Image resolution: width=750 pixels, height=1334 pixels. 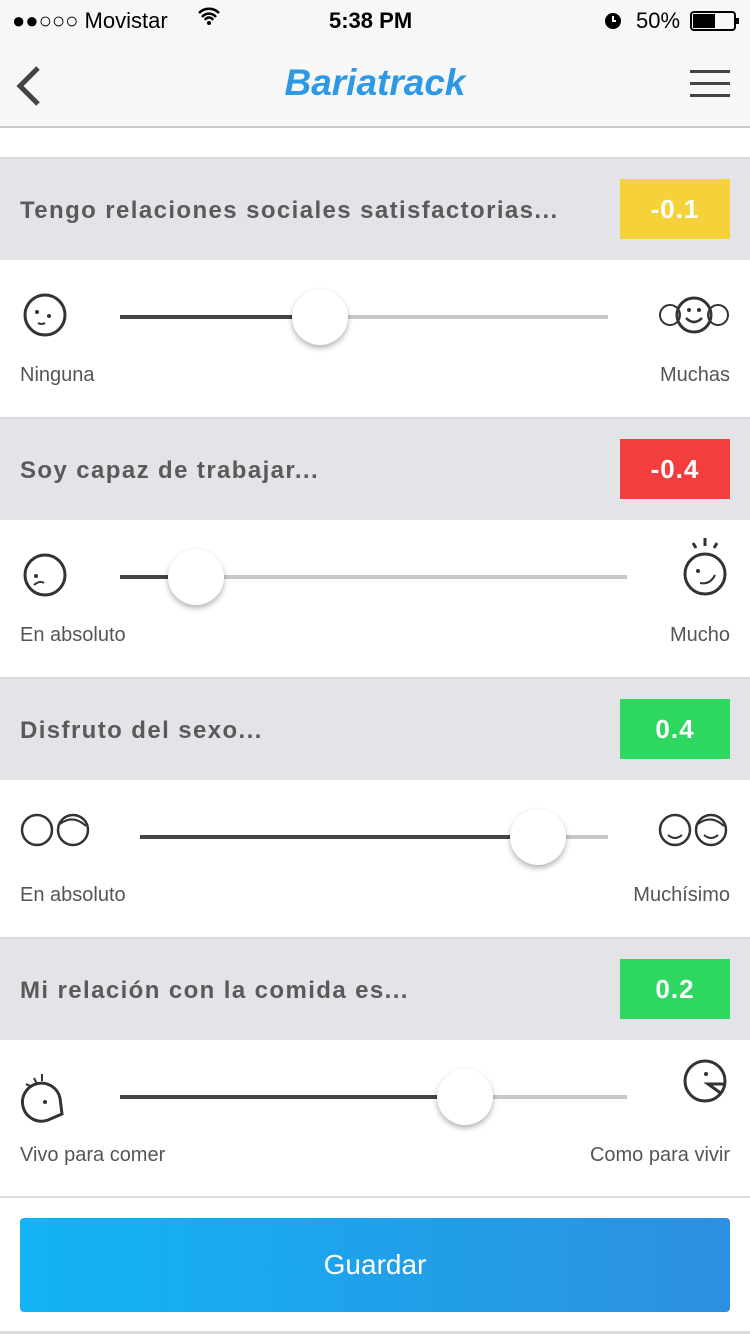 I want to click on clock: 5:38 PM, so click(x=371, y=20).